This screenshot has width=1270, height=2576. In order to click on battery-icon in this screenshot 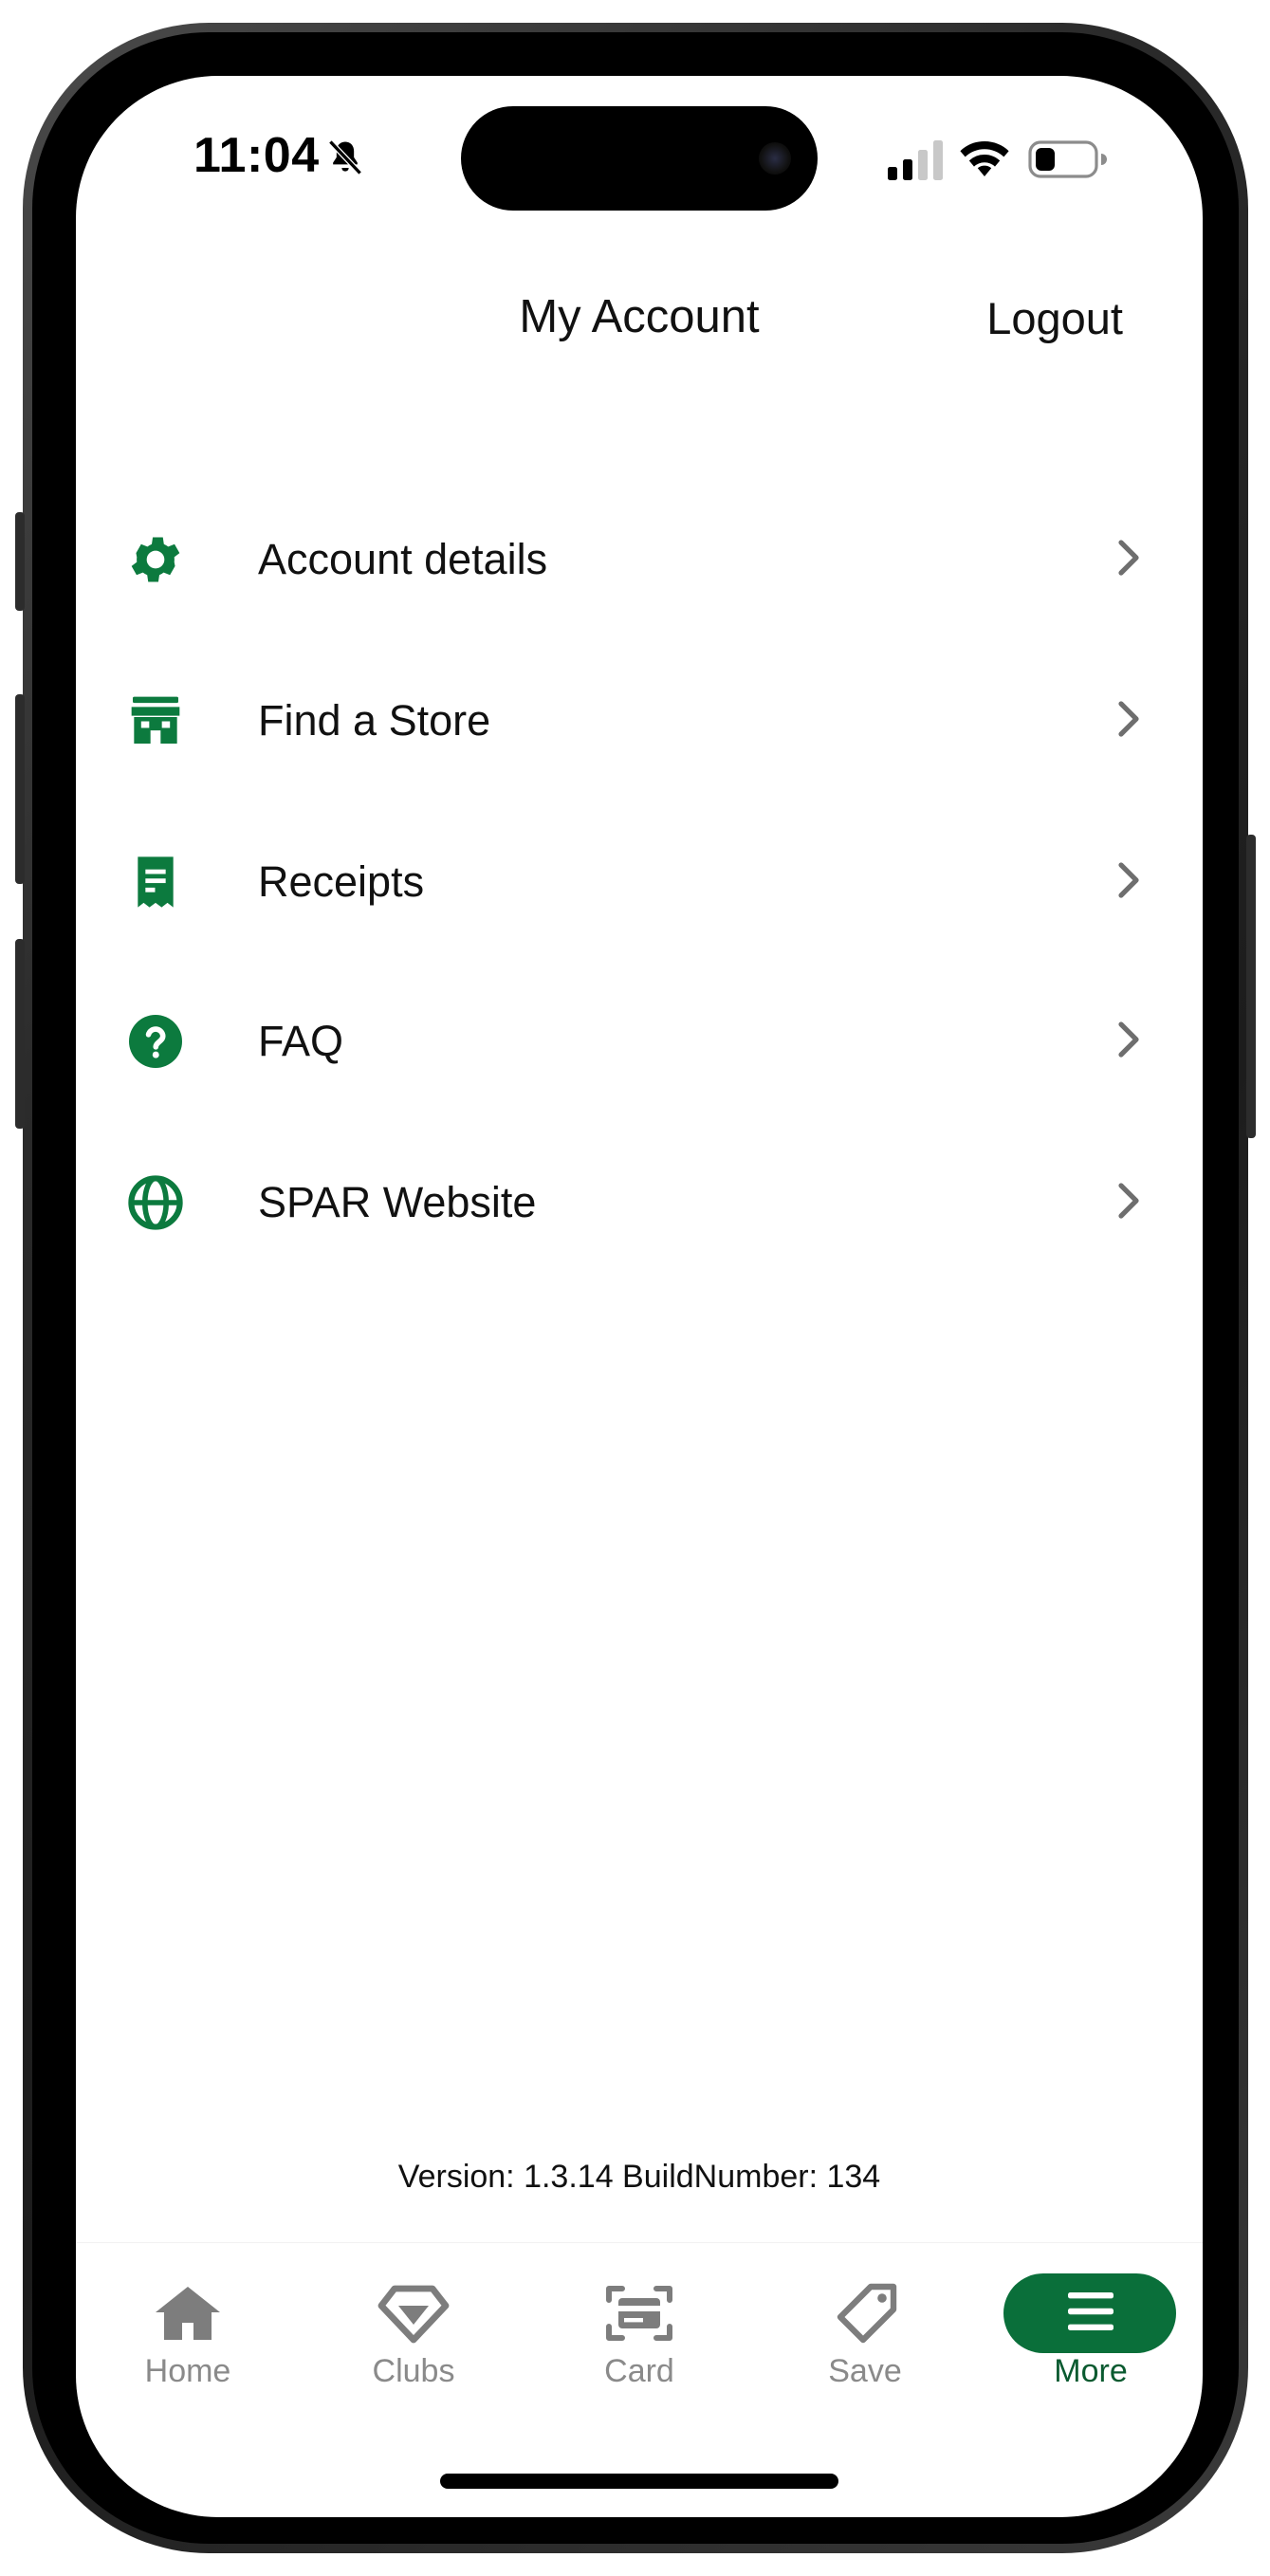, I will do `click(1067, 159)`.